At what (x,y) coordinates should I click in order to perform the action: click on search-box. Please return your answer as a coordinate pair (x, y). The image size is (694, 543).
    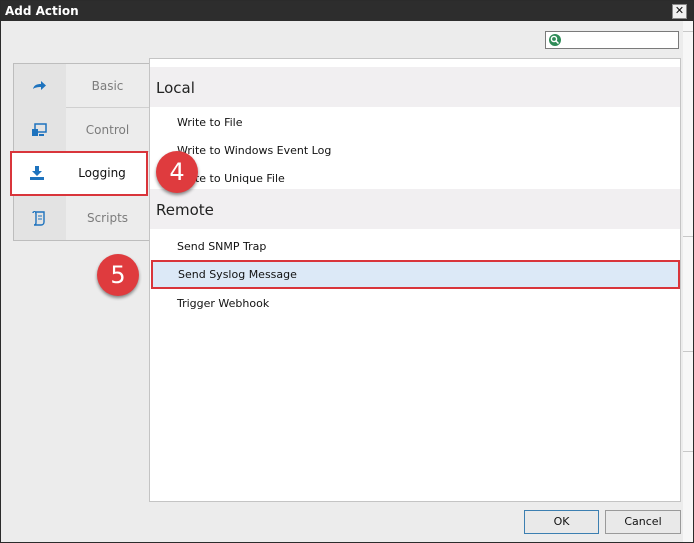
    Looking at the image, I should click on (612, 40).